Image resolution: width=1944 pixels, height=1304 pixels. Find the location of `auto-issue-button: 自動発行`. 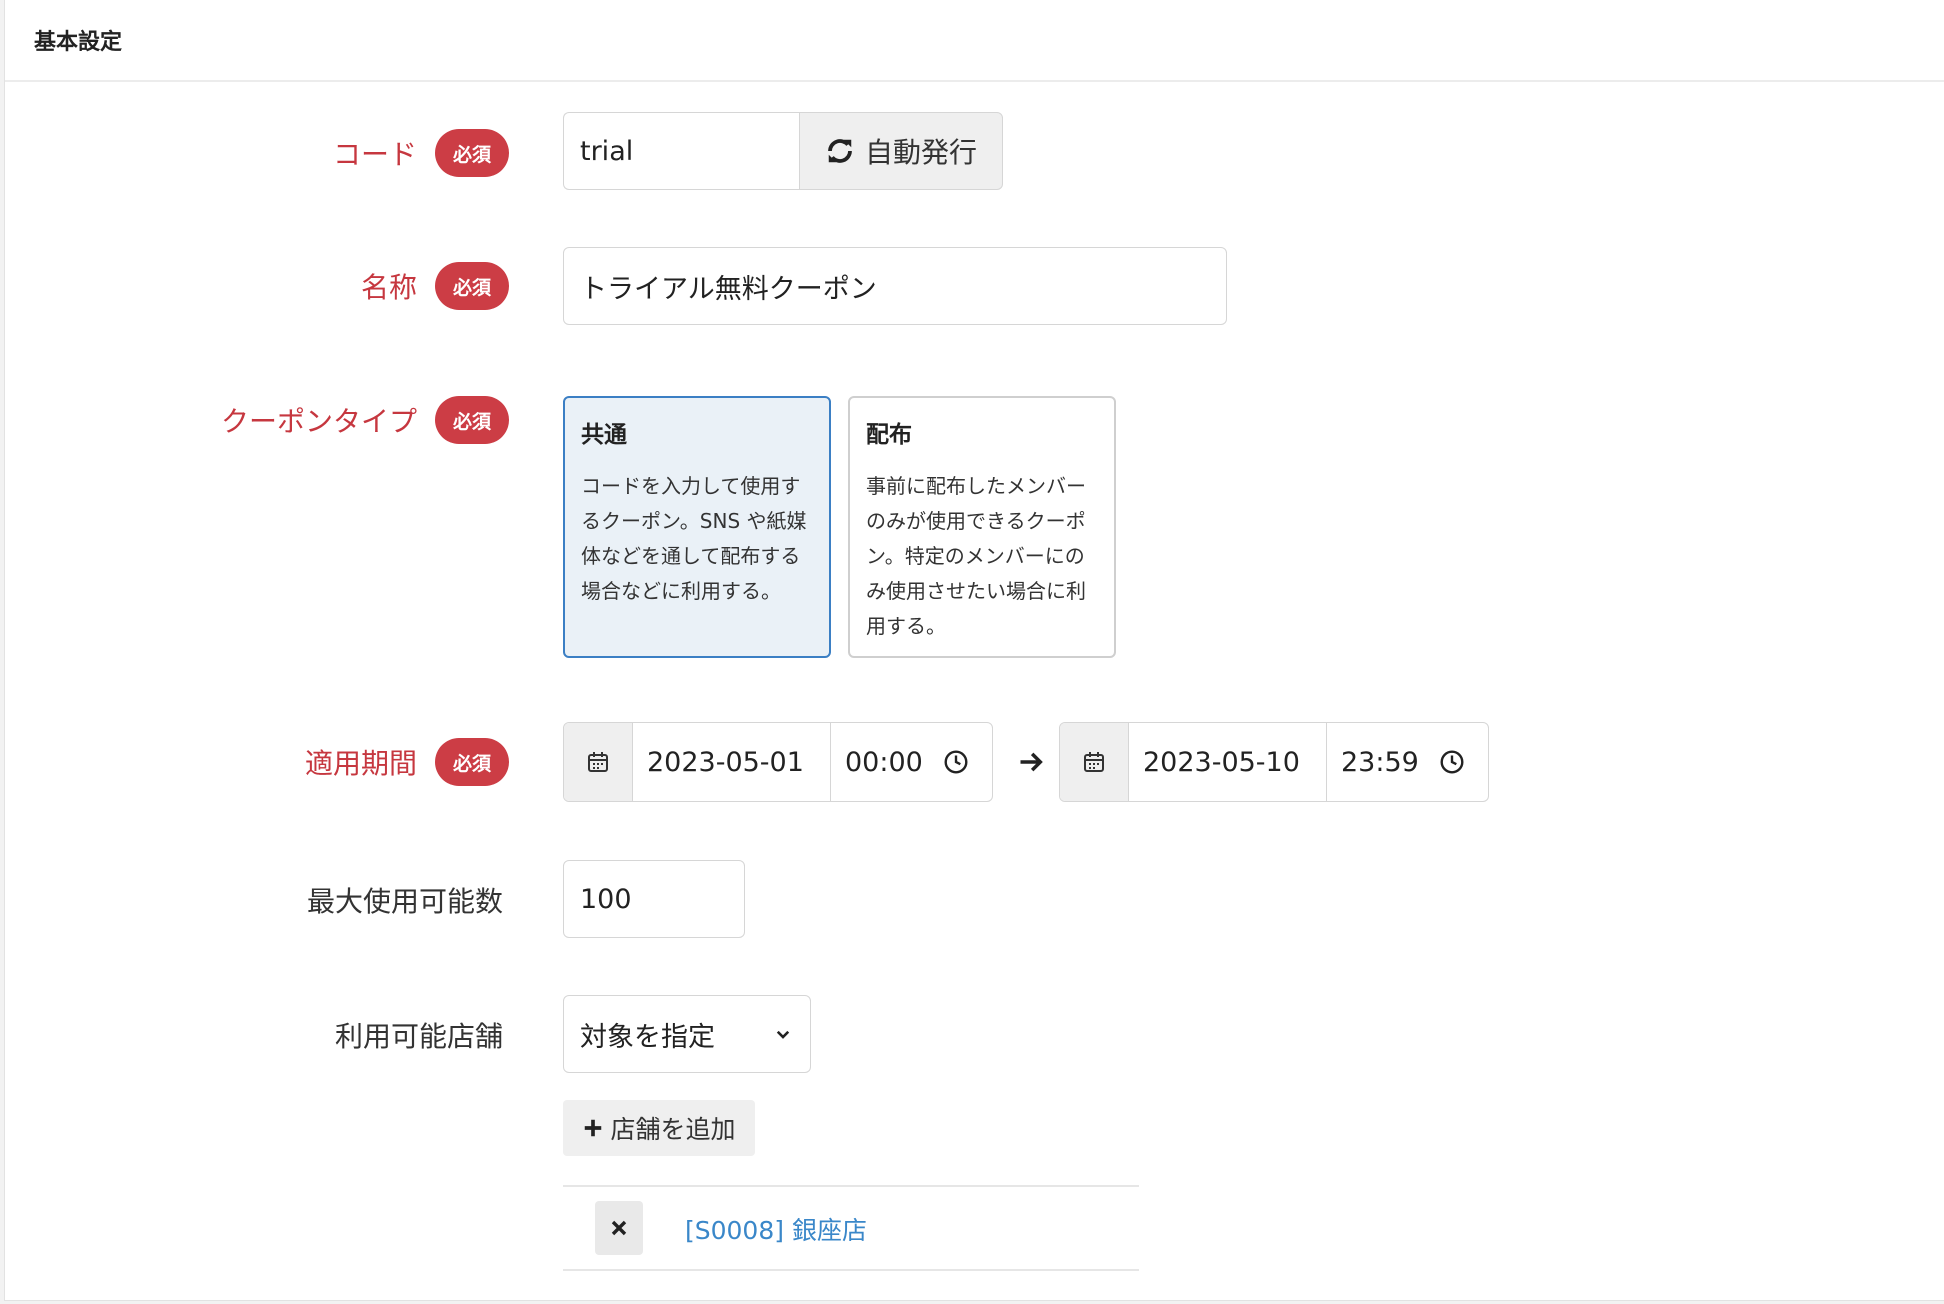

auto-issue-button: 自動発行 is located at coordinates (901, 151).